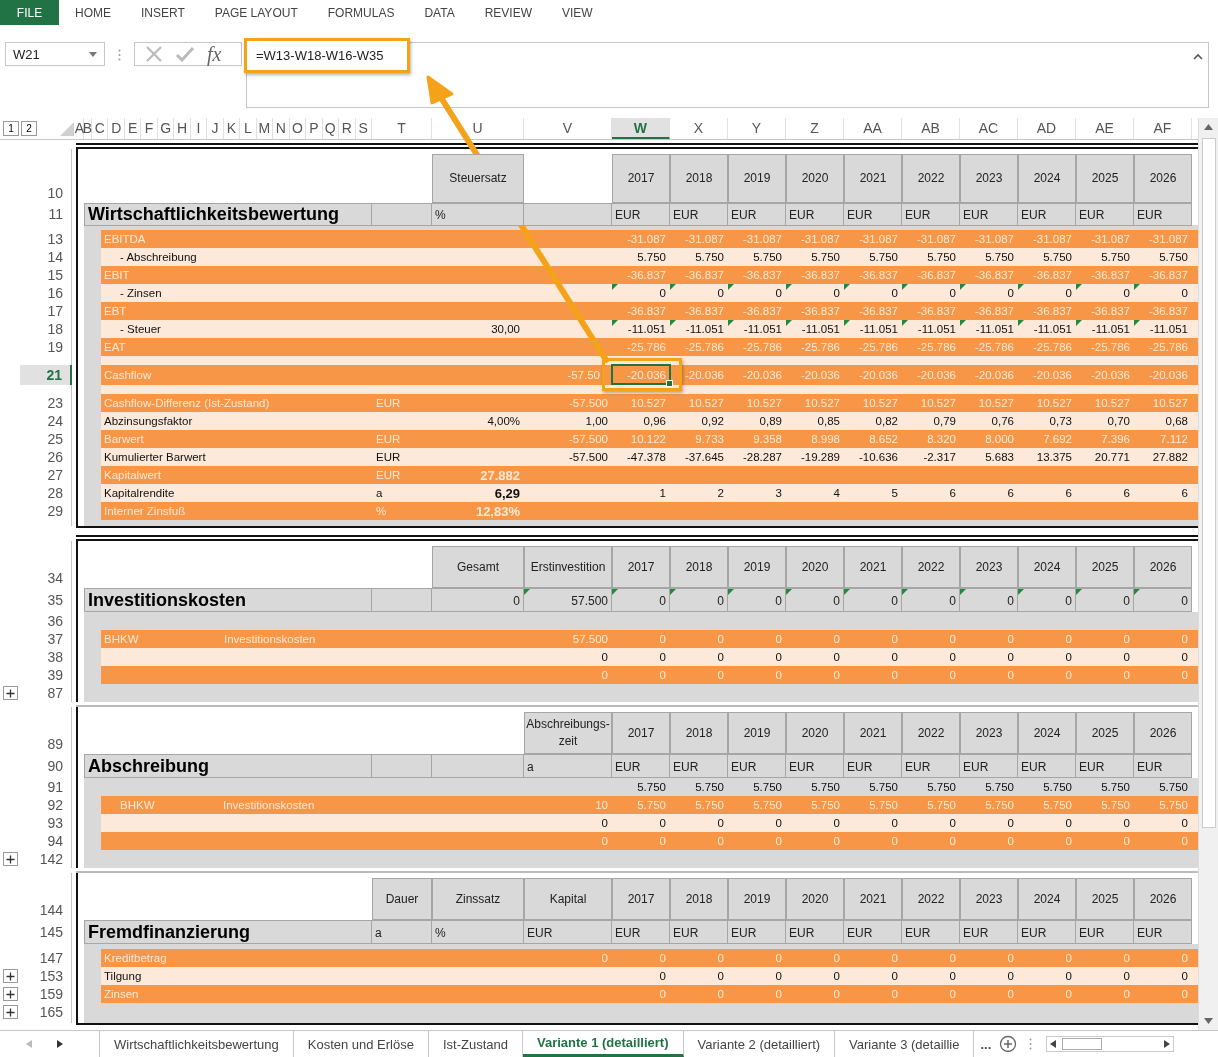 This screenshot has height=1057, width=1218. Describe the element at coordinates (281, 128) in the screenshot. I see `column-header: N` at that location.